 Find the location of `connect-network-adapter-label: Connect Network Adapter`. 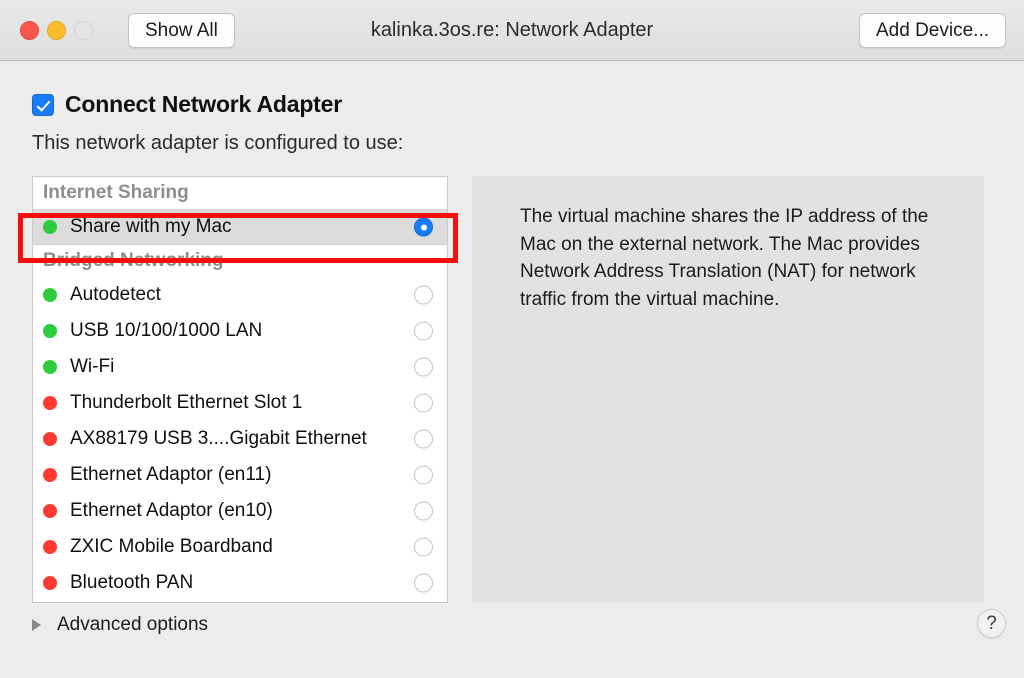

connect-network-adapter-label: Connect Network Adapter is located at coordinates (203, 104).